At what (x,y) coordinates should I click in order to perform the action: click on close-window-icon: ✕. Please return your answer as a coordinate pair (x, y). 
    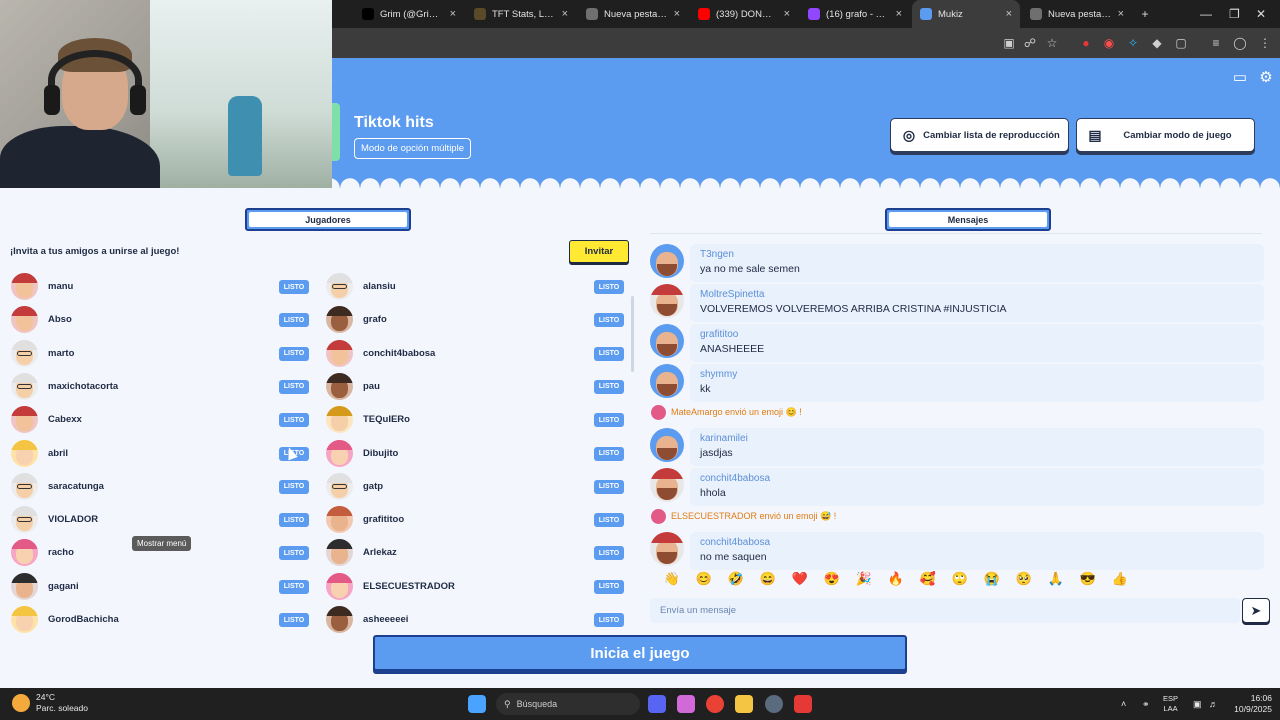
    Looking at the image, I should click on (1261, 14).